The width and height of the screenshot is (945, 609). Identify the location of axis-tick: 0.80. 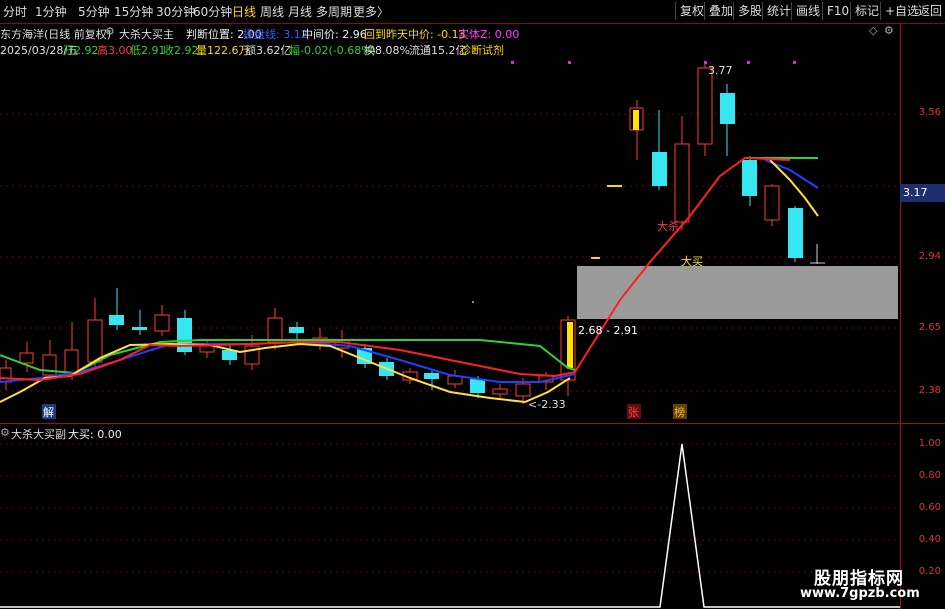
(929, 475).